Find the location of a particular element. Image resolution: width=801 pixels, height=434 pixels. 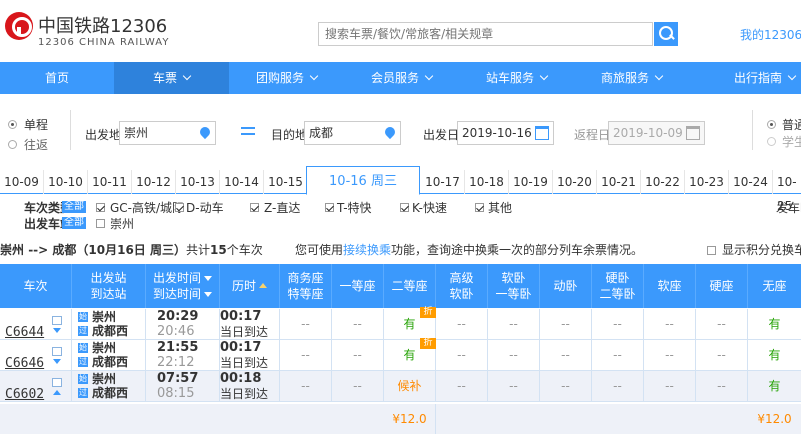

date-tab: 10-21 is located at coordinates (619, 182).